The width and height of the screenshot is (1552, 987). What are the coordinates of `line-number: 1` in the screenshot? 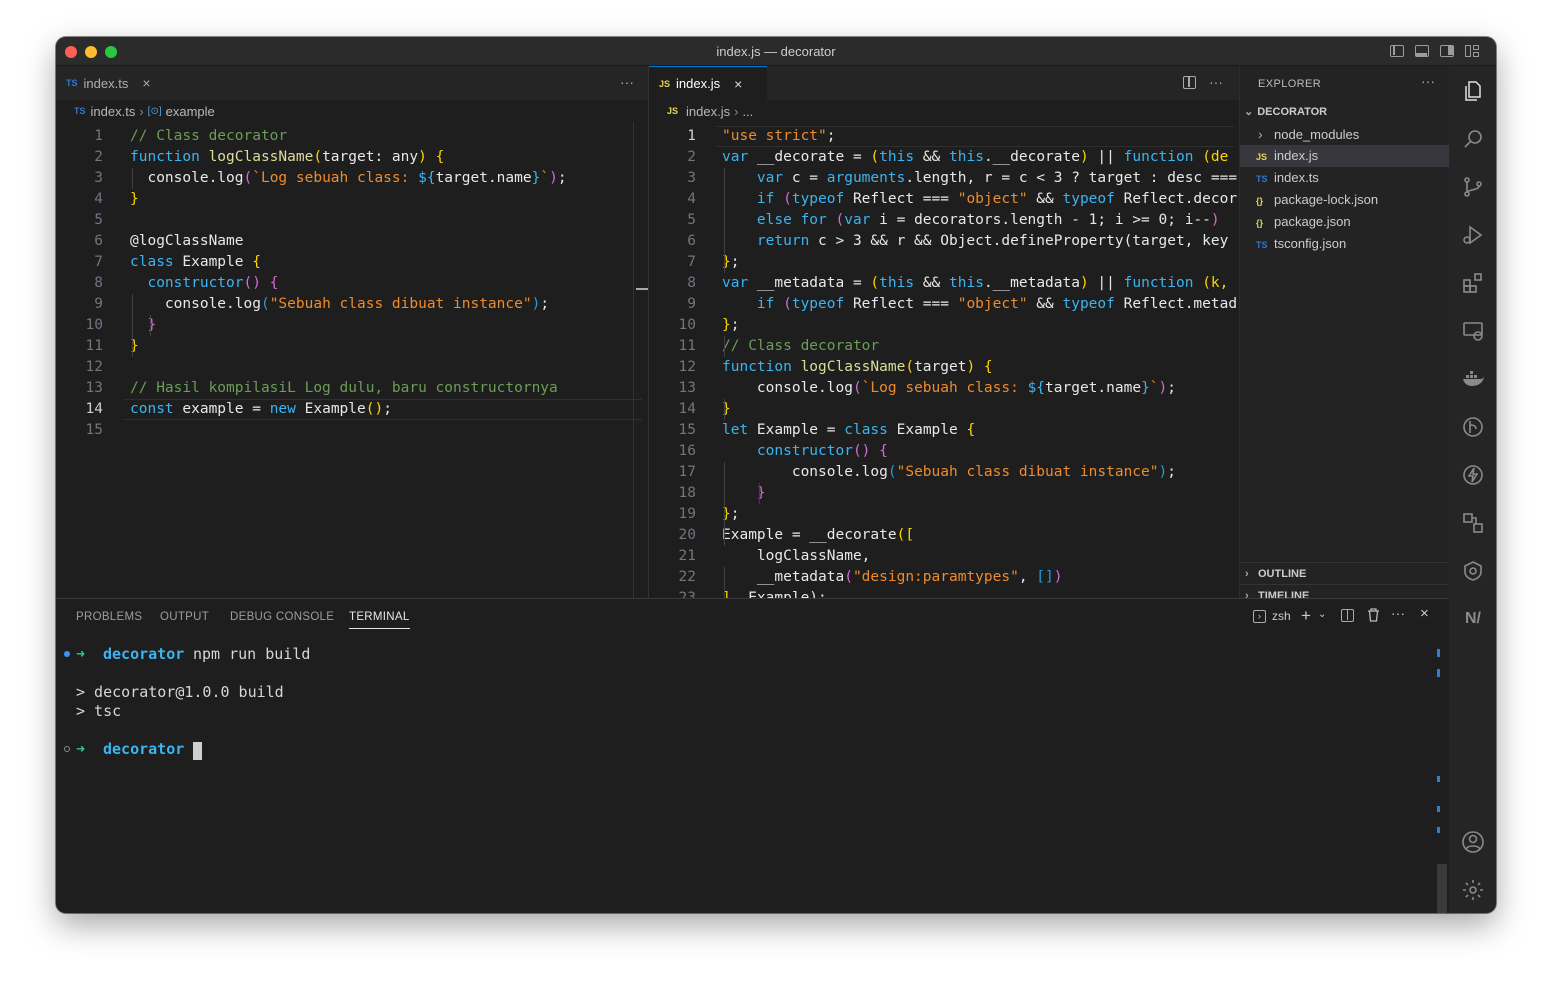 It's located at (98, 136).